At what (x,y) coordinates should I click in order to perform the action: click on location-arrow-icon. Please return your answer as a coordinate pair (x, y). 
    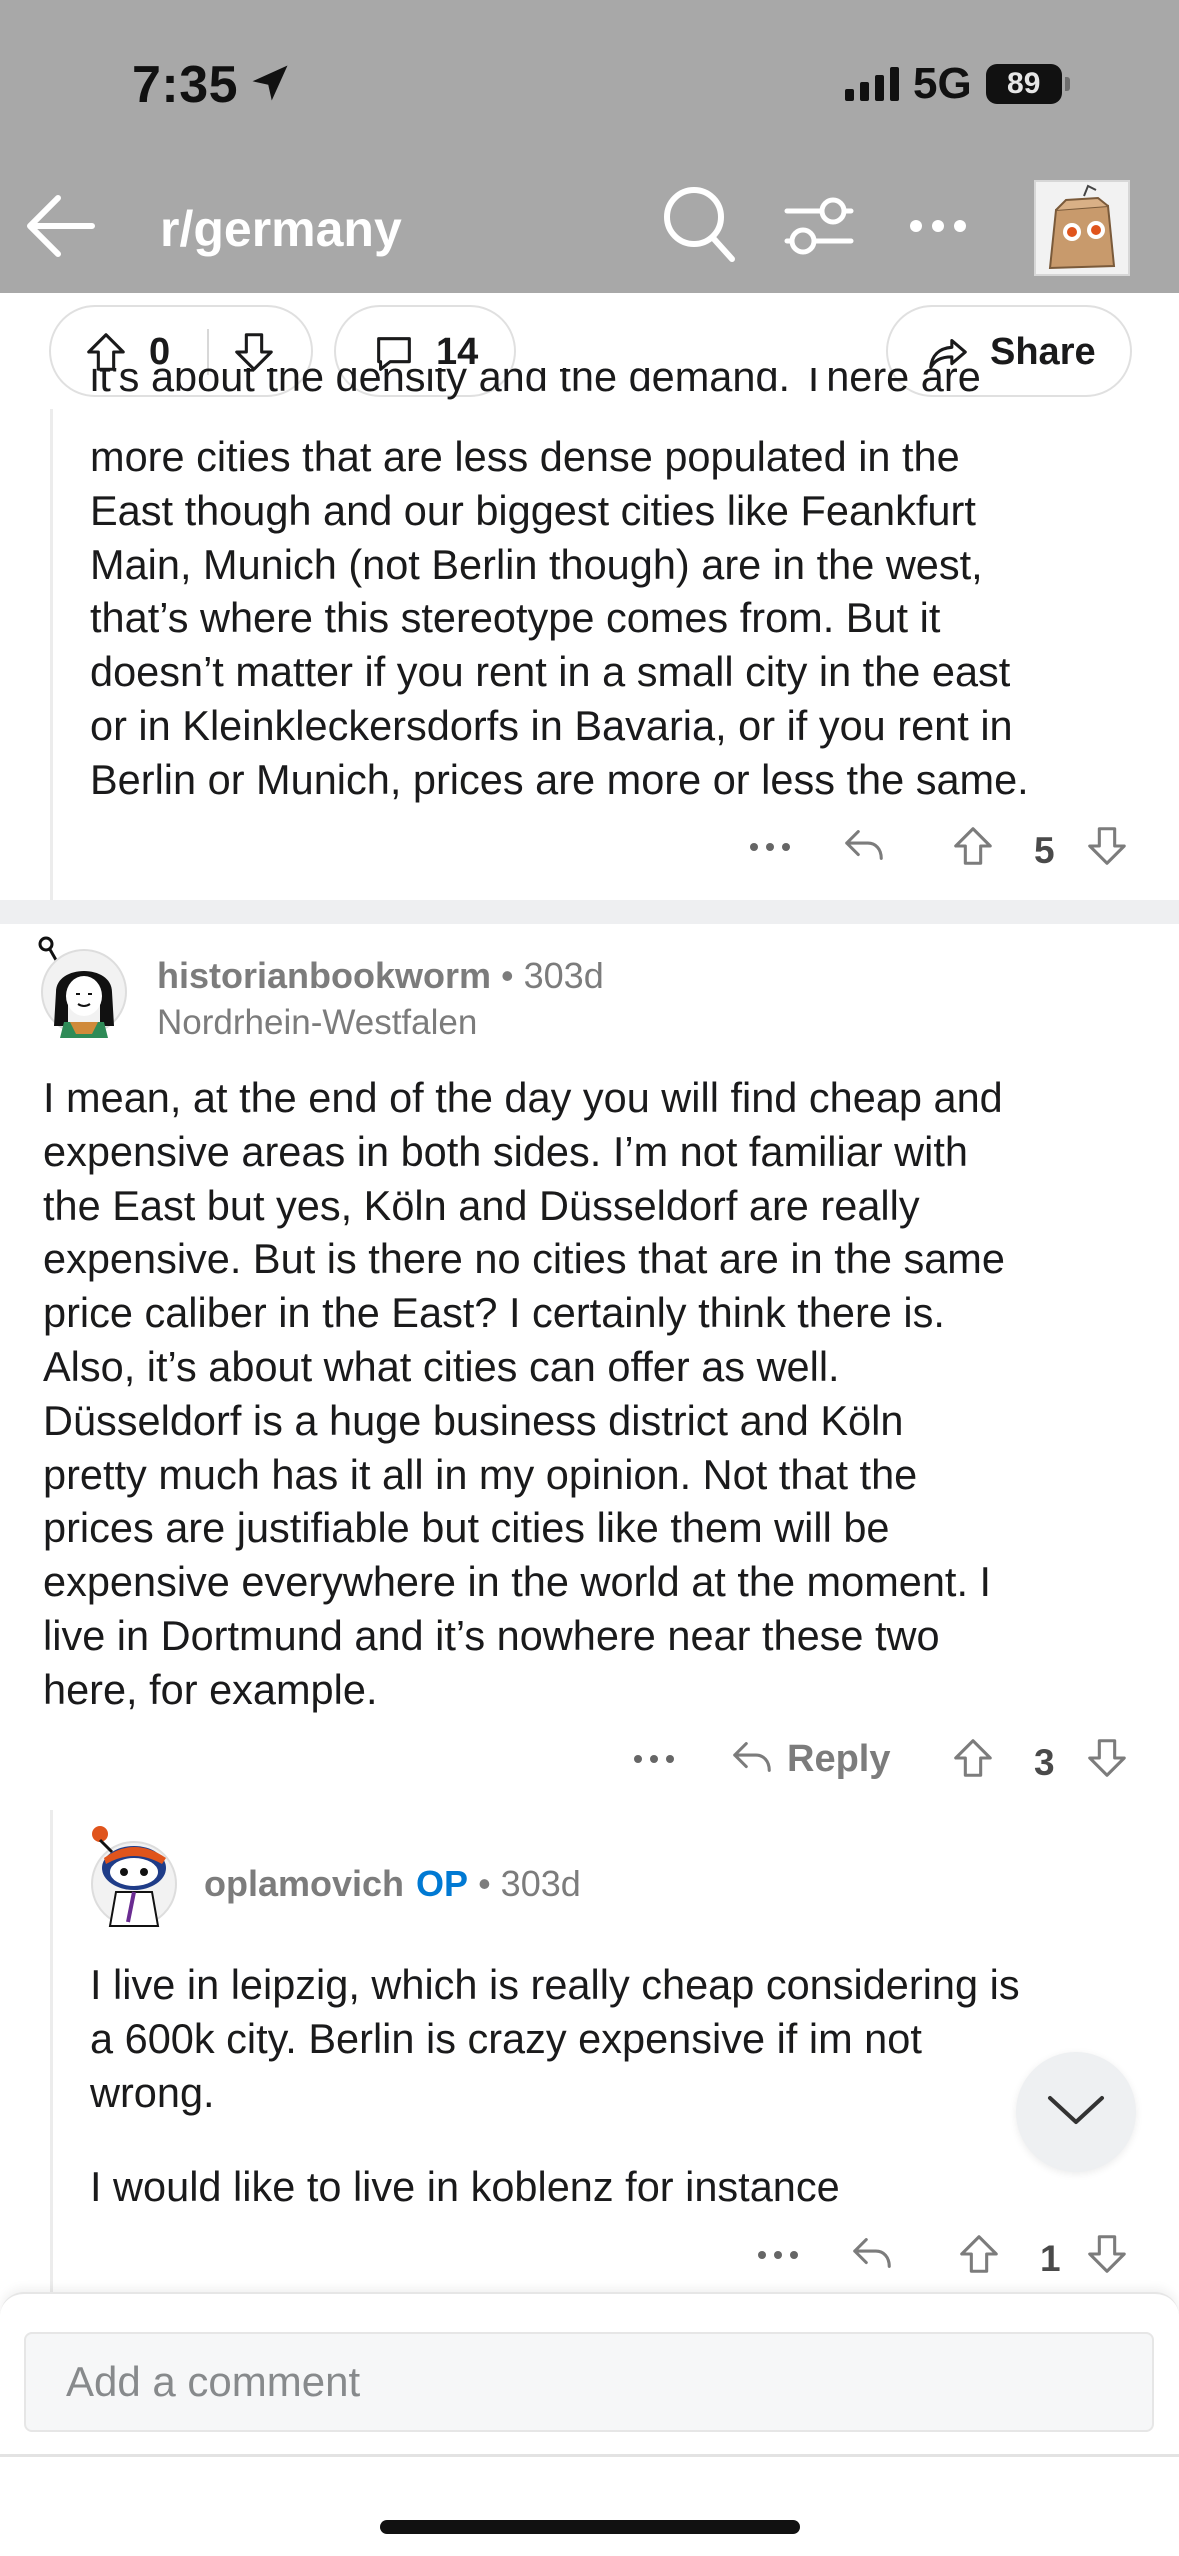
    Looking at the image, I should click on (270, 85).